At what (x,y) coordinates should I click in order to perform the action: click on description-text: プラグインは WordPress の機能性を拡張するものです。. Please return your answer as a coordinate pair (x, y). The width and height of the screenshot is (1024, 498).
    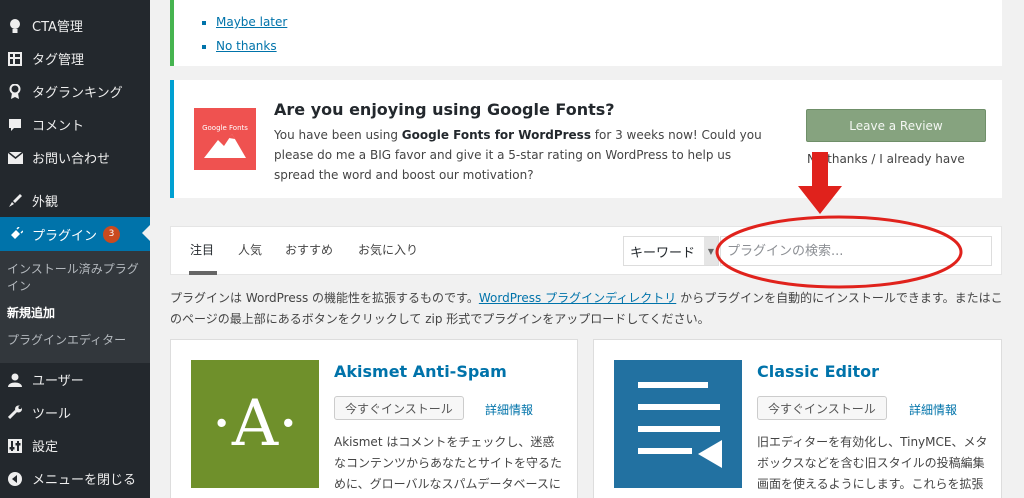
    Looking at the image, I should click on (324, 298).